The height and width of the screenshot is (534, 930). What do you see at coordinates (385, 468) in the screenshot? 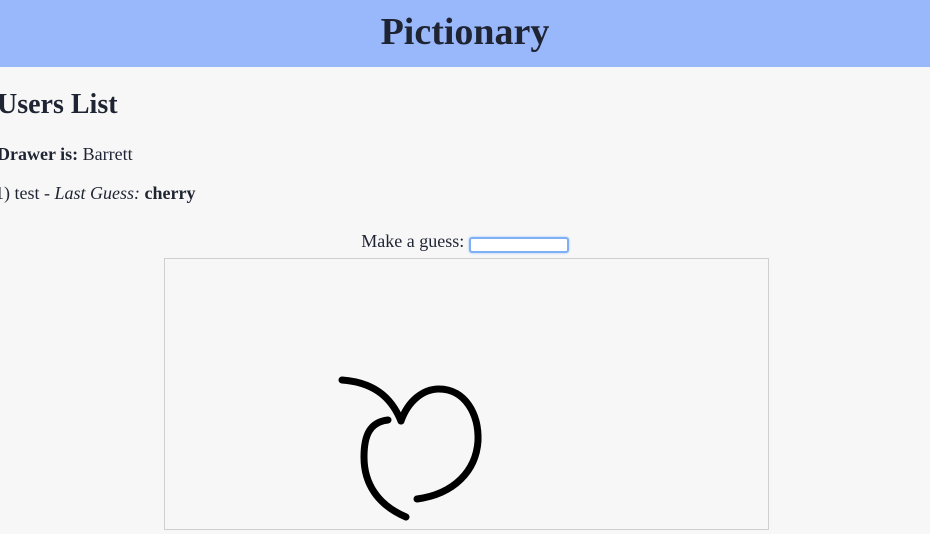
I see `drawing-stroke-left` at bounding box center [385, 468].